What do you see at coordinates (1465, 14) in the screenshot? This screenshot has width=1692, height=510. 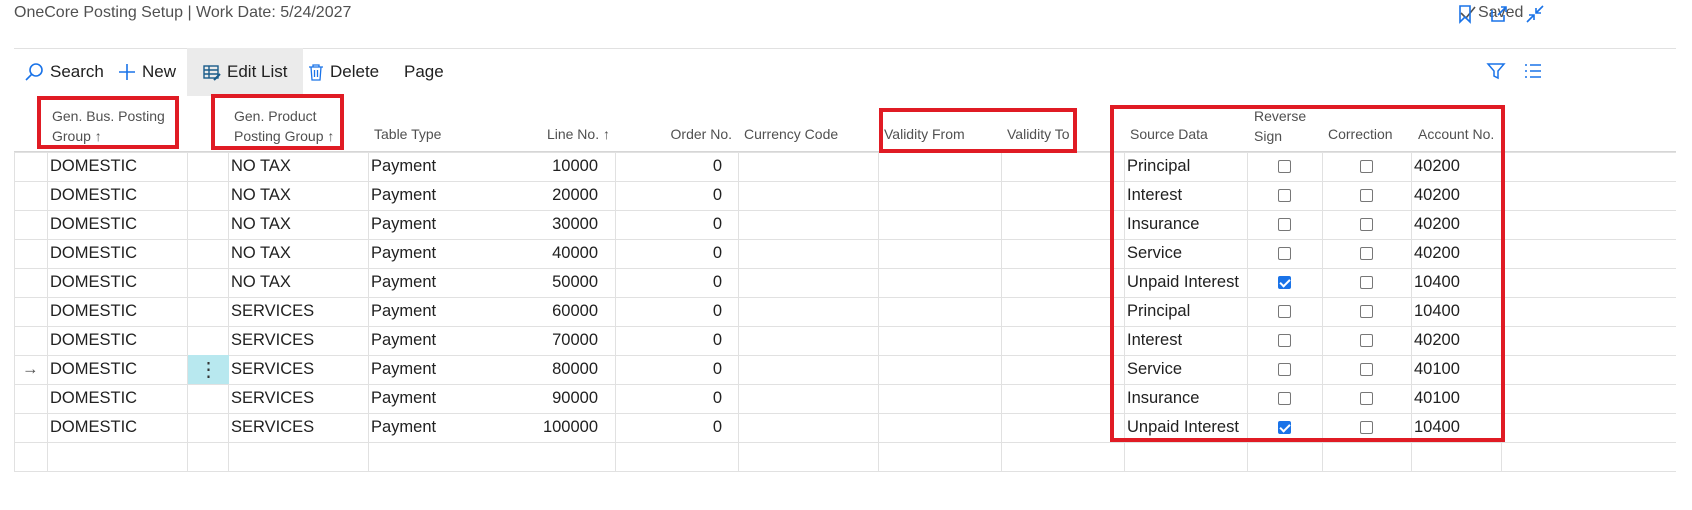 I see `bookmark-icon` at bounding box center [1465, 14].